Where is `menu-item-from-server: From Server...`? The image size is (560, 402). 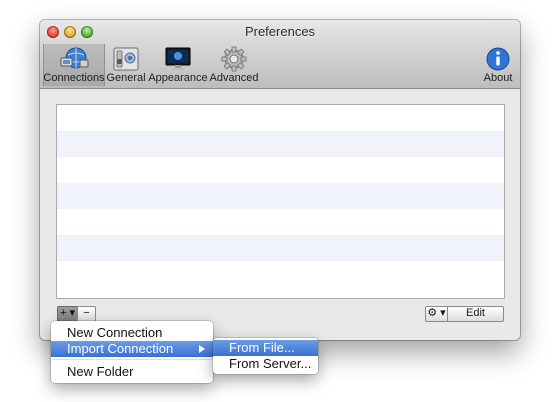 menu-item-from-server: From Server... is located at coordinates (265, 364).